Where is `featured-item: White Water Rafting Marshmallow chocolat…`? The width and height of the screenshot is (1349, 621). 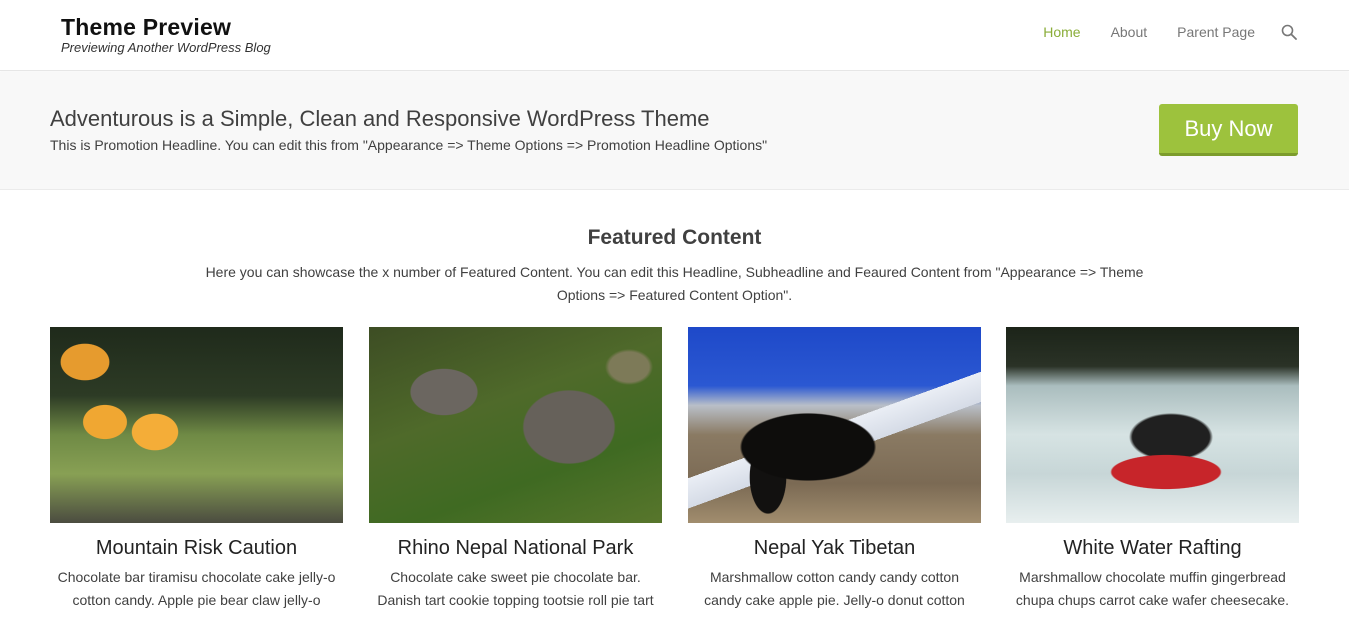
featured-item: White Water Rafting Marshmallow chocolat… is located at coordinates (1152, 469).